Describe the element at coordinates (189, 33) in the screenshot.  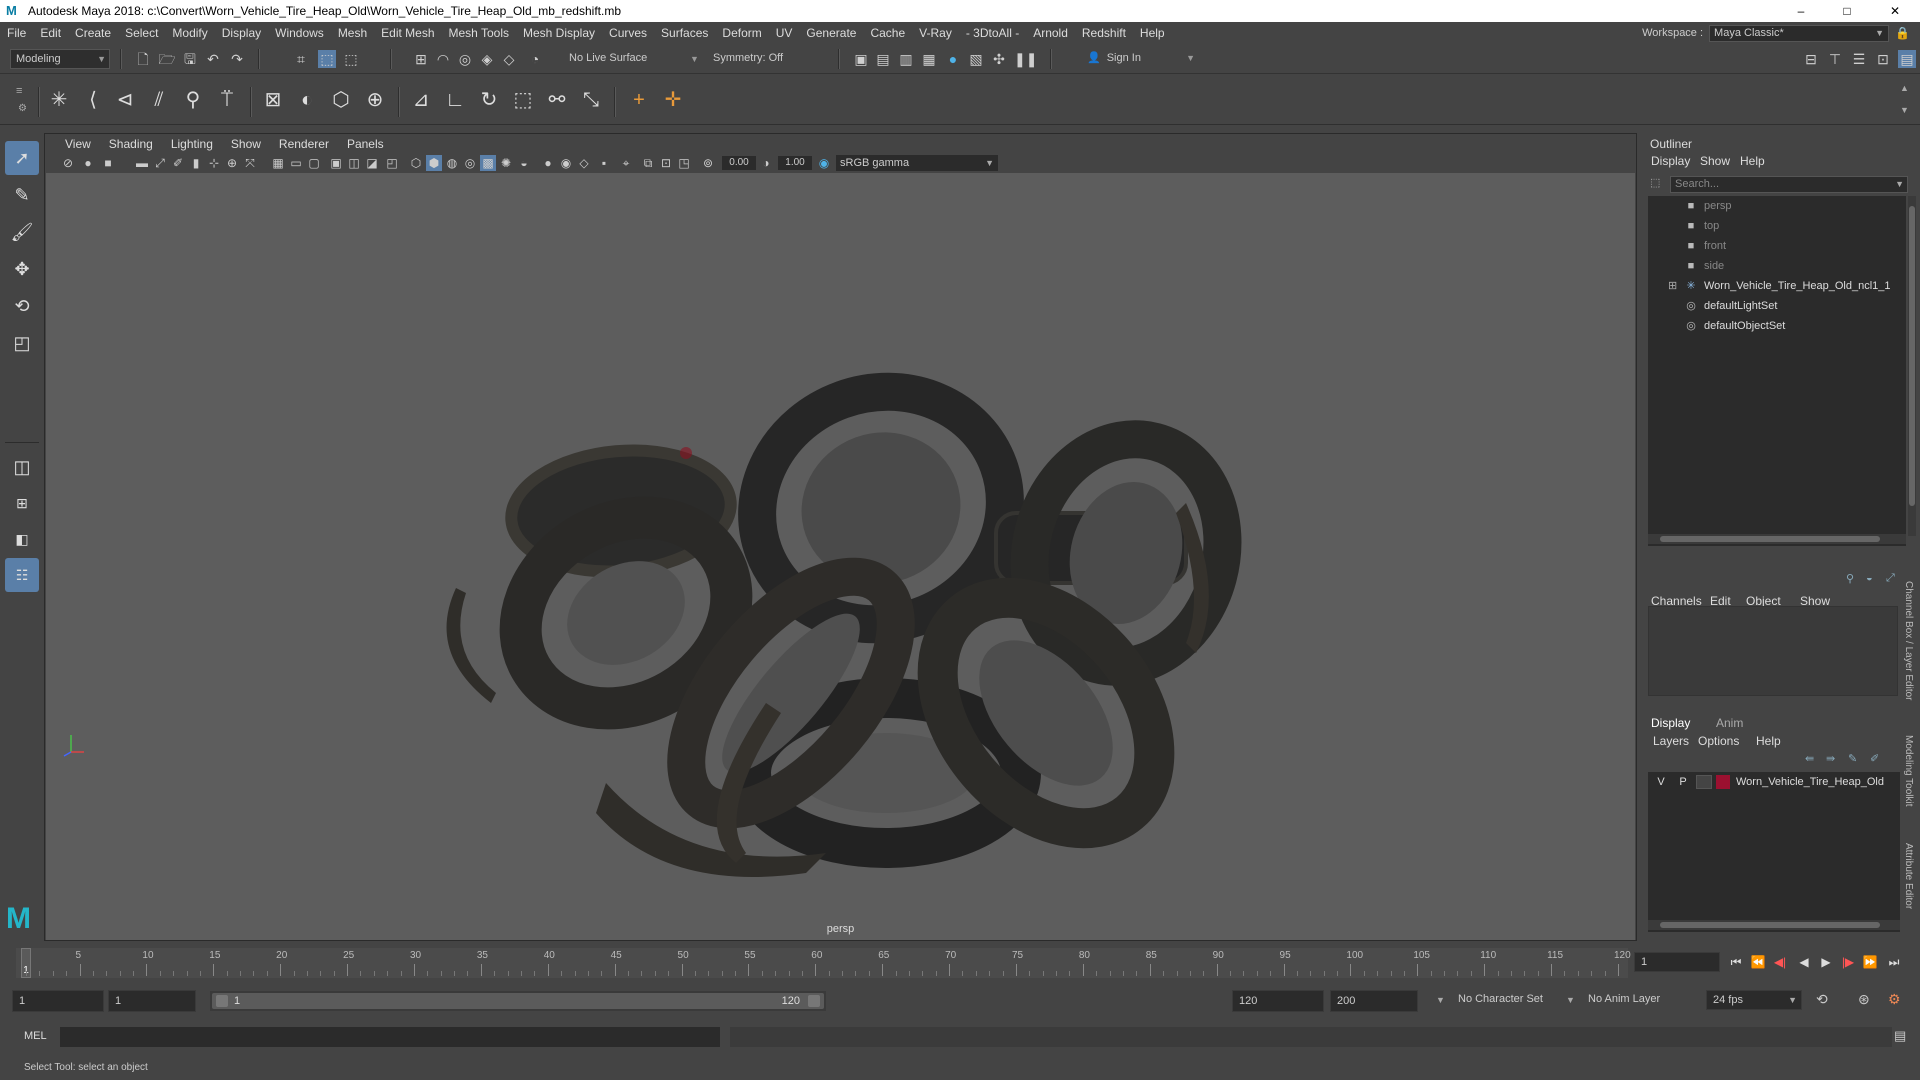
I see `menu-modify: Modify` at that location.